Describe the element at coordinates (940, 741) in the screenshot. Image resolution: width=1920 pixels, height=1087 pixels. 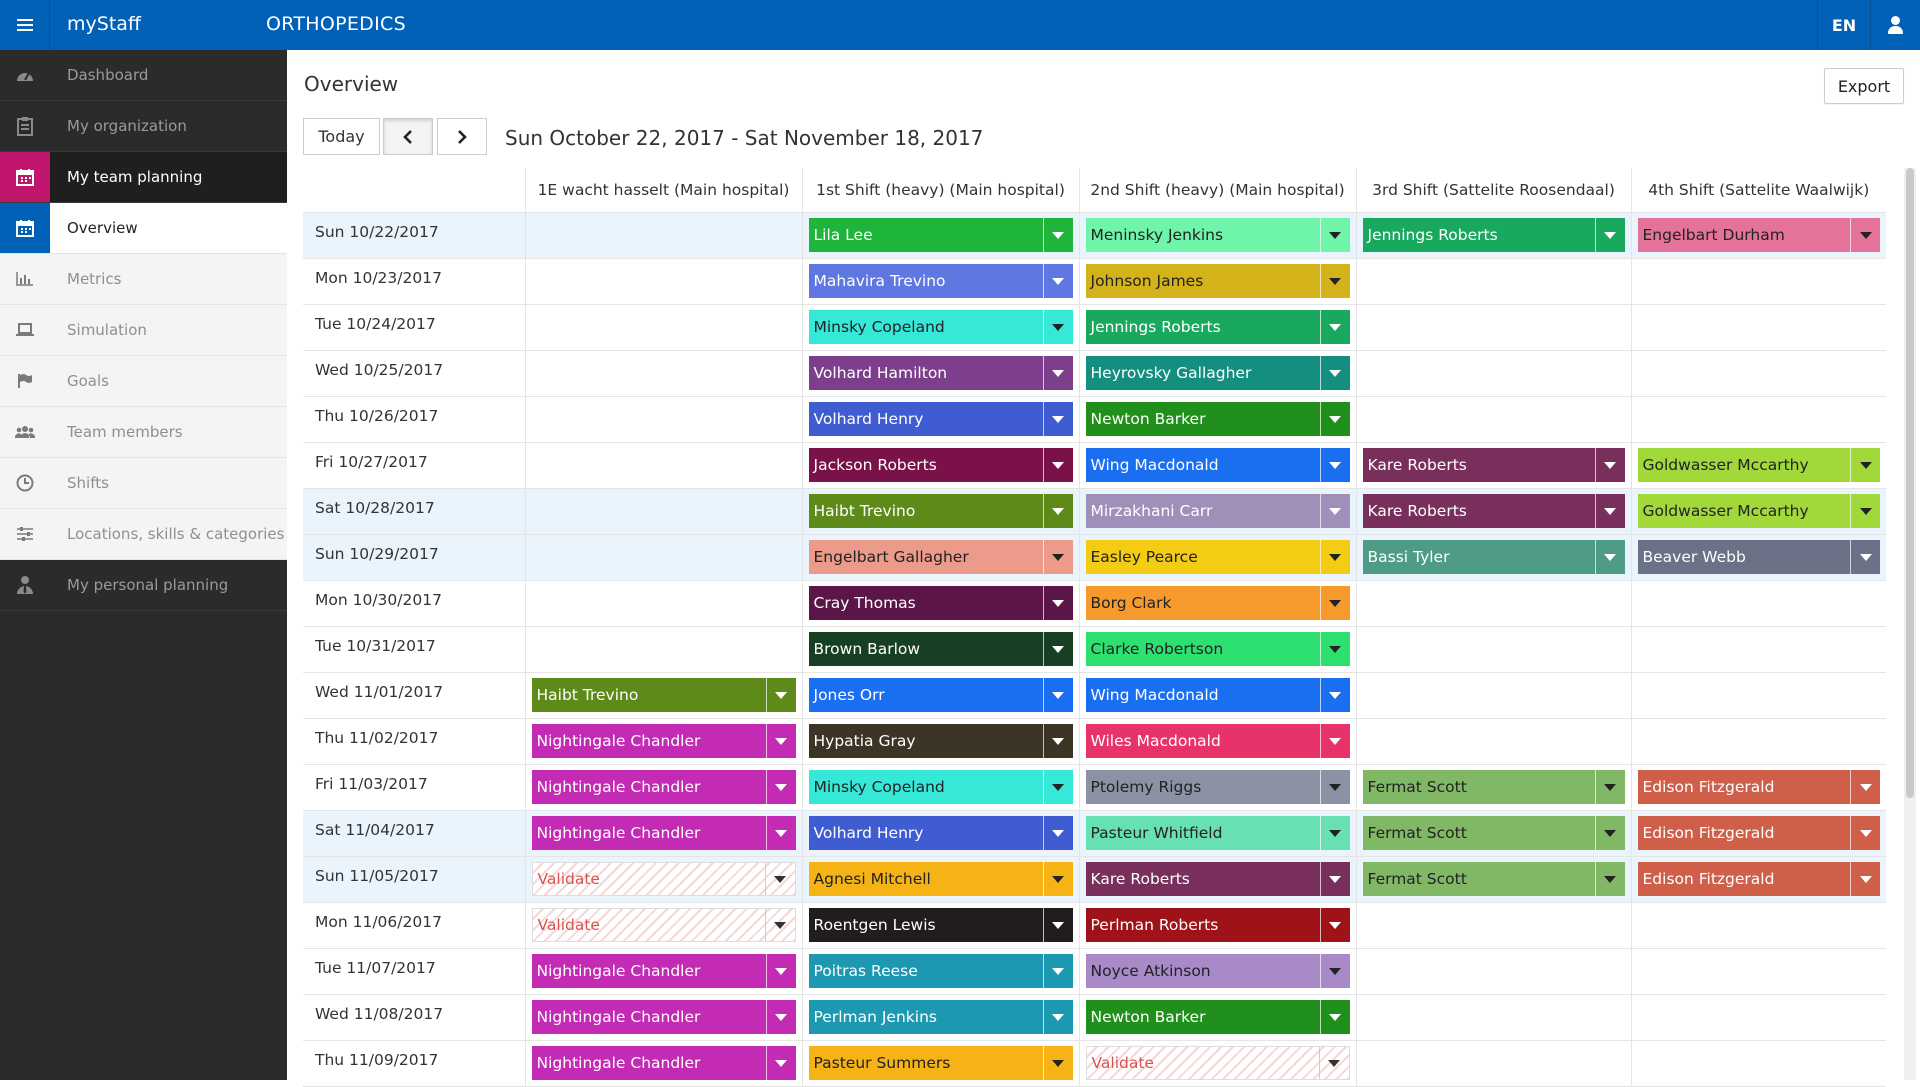
I see `staff-assignment: Hypatia Gray` at that location.